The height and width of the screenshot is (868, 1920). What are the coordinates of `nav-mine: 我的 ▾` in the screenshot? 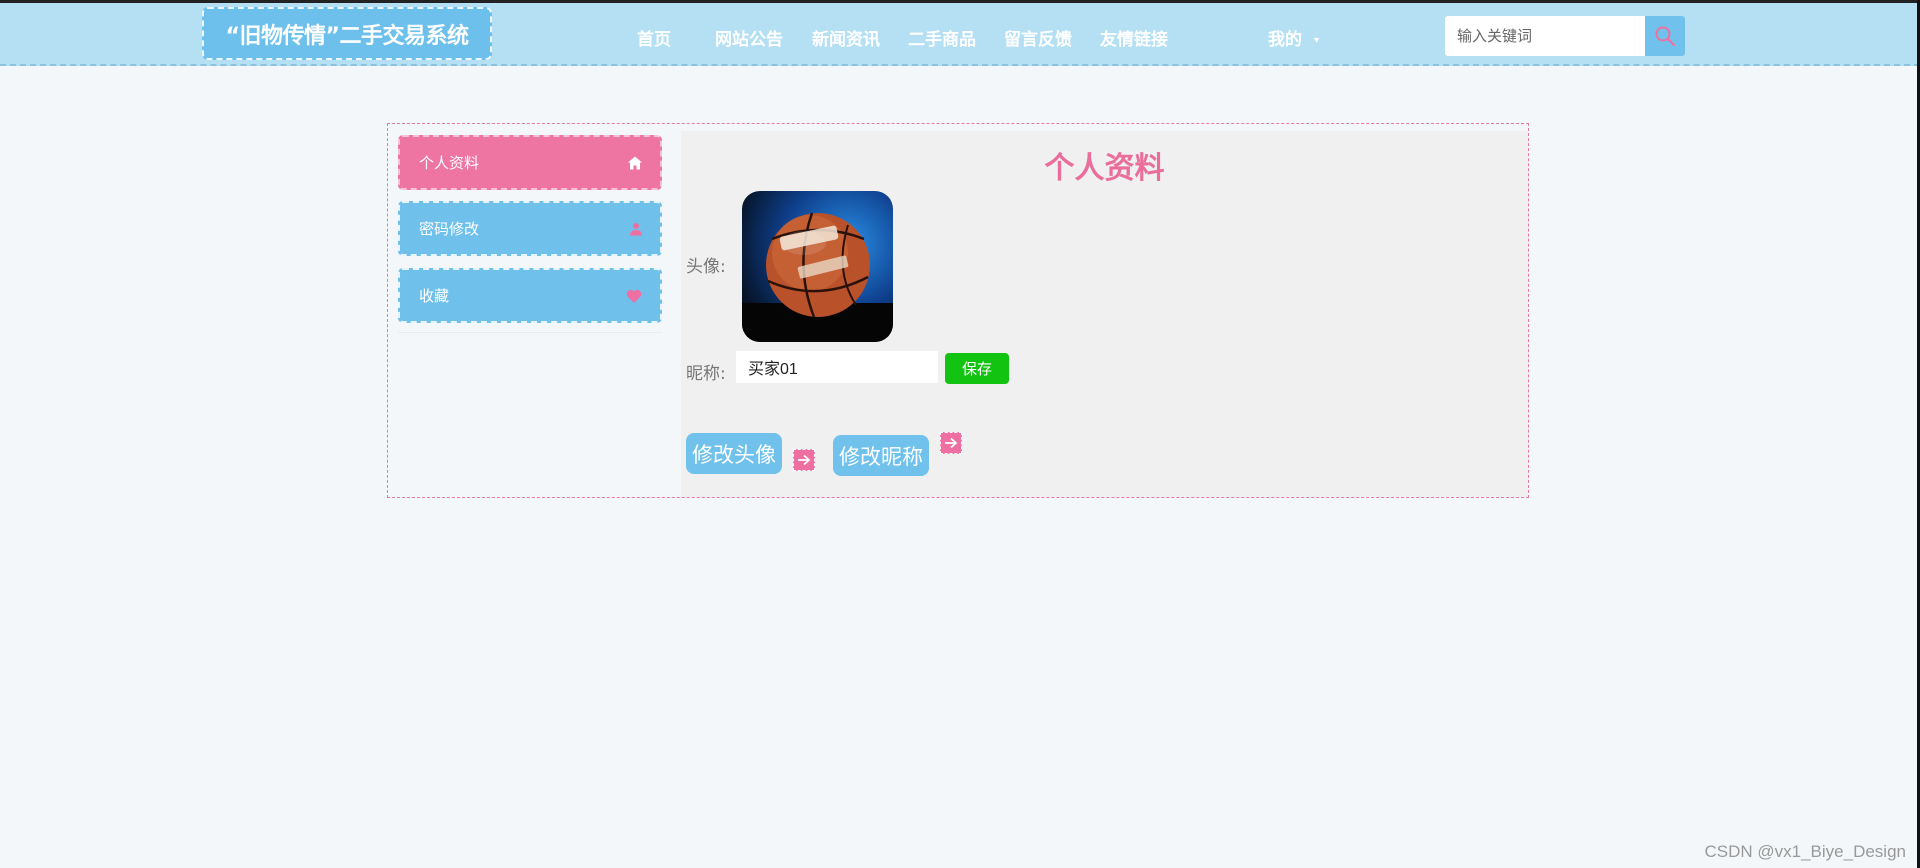 It's located at (1293, 37).